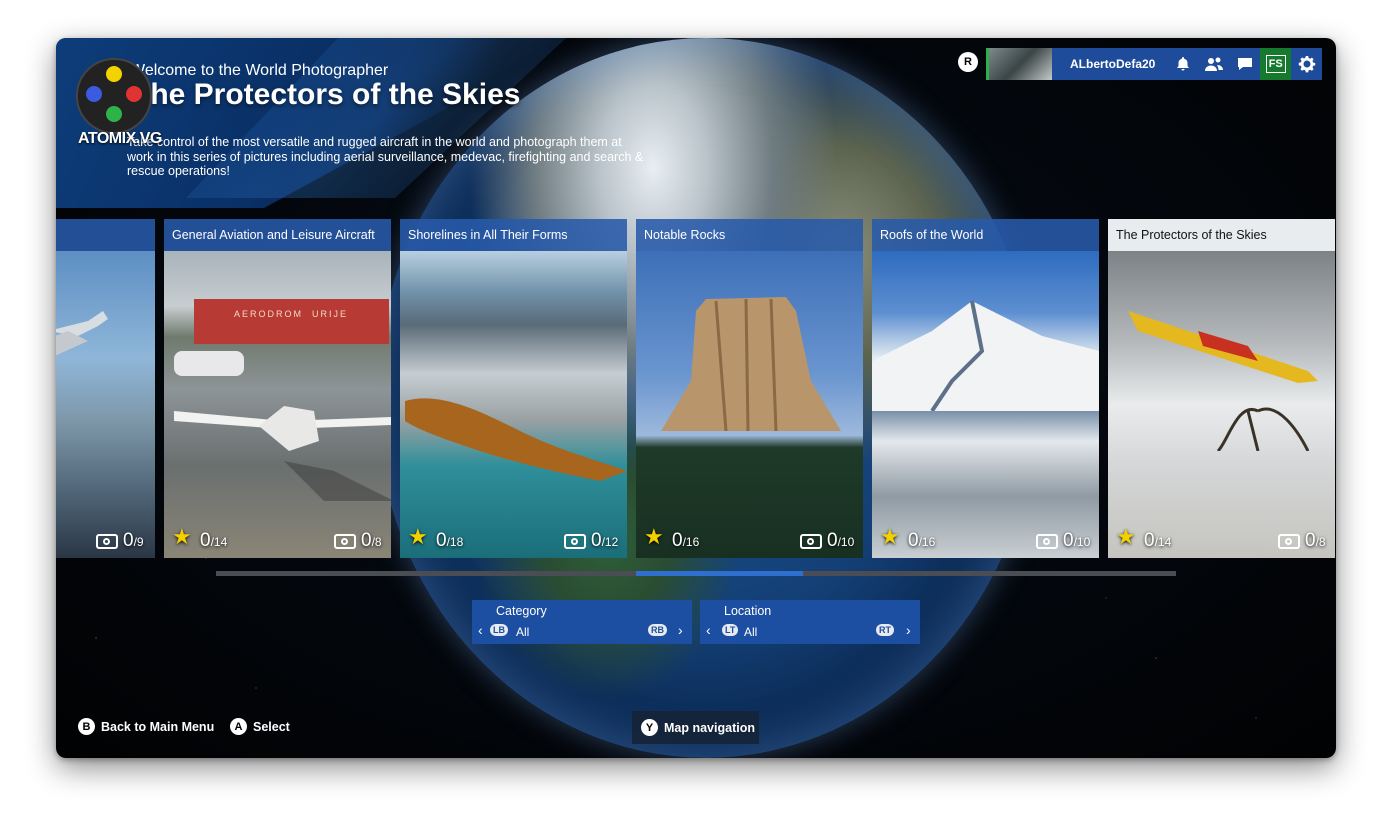 The image size is (1392, 832). What do you see at coordinates (86, 726) in the screenshot?
I see `b-button-icon: B` at bounding box center [86, 726].